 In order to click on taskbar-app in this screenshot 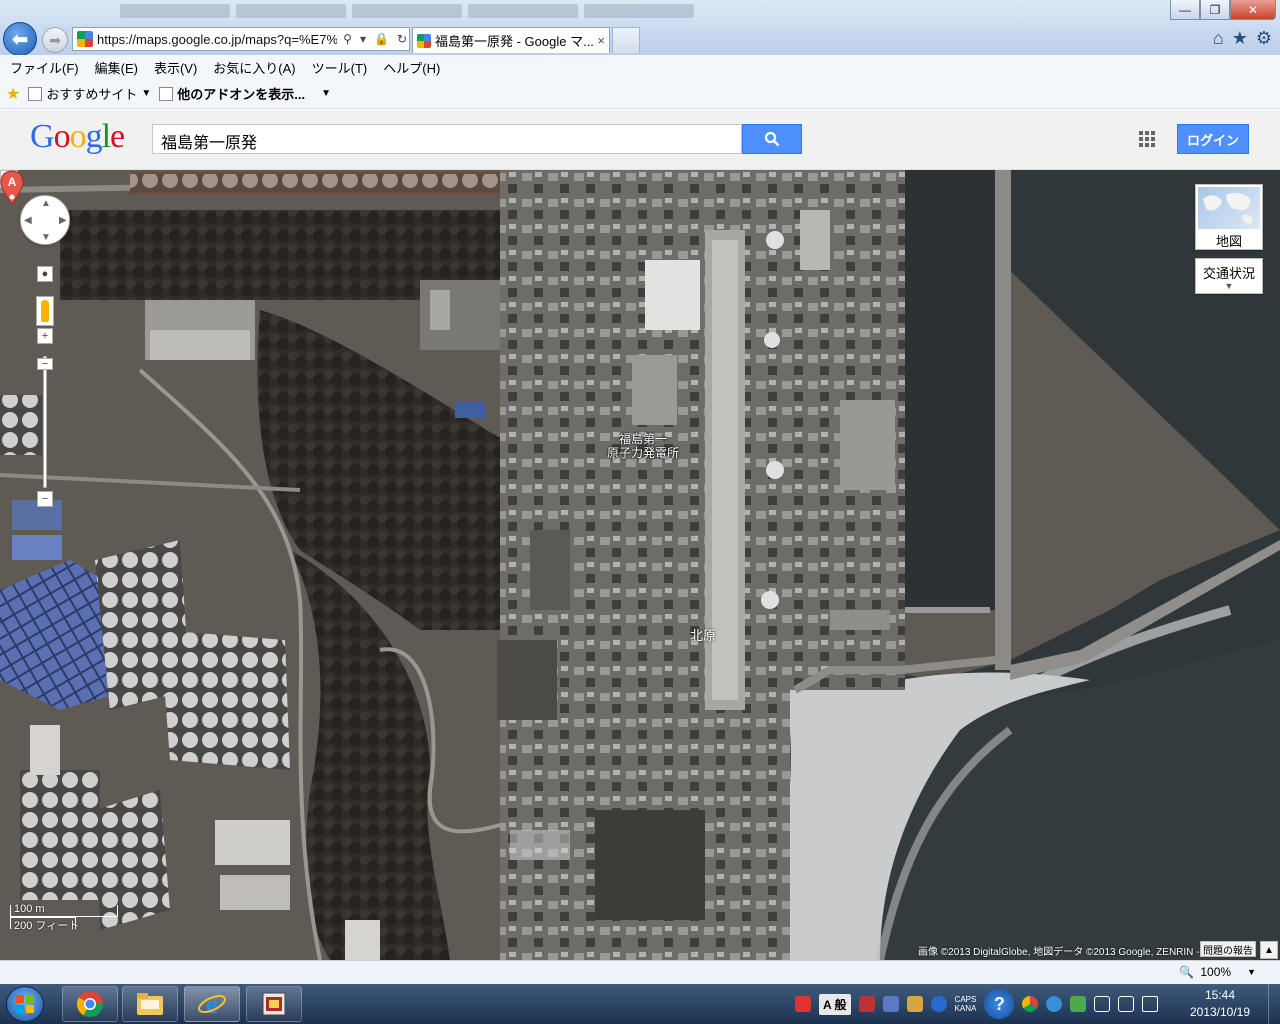, I will do `click(274, 1004)`.